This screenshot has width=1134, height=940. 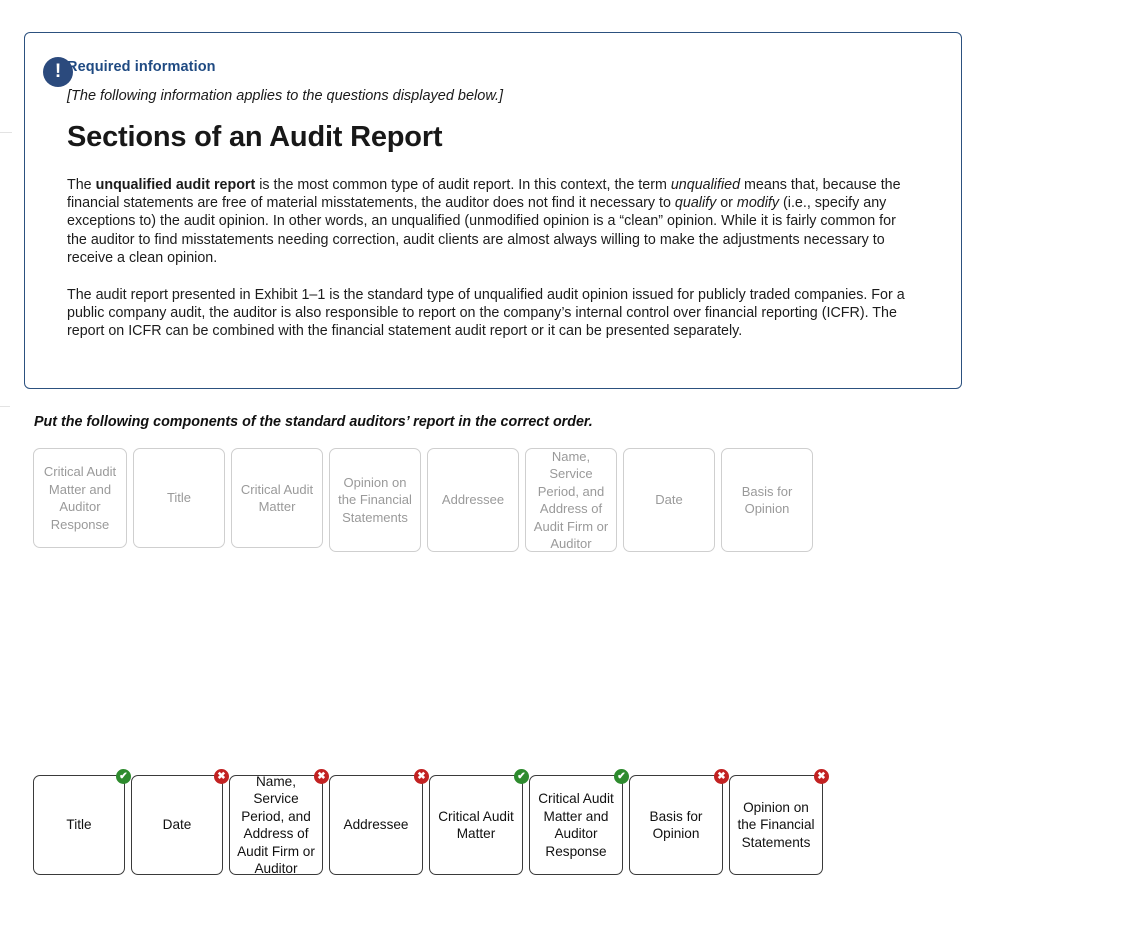 What do you see at coordinates (141, 67) in the screenshot?
I see `required-information-label: Required information` at bounding box center [141, 67].